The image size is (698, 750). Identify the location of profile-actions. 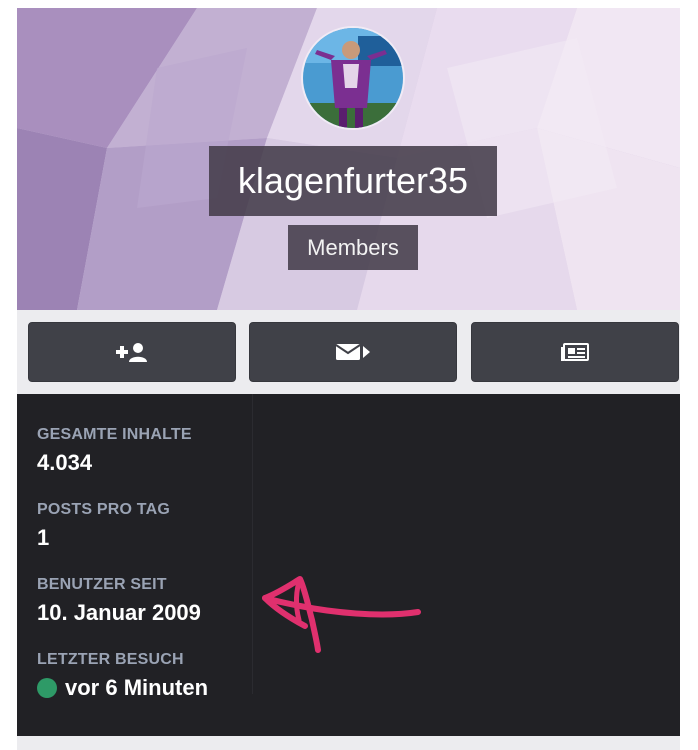
(348, 352).